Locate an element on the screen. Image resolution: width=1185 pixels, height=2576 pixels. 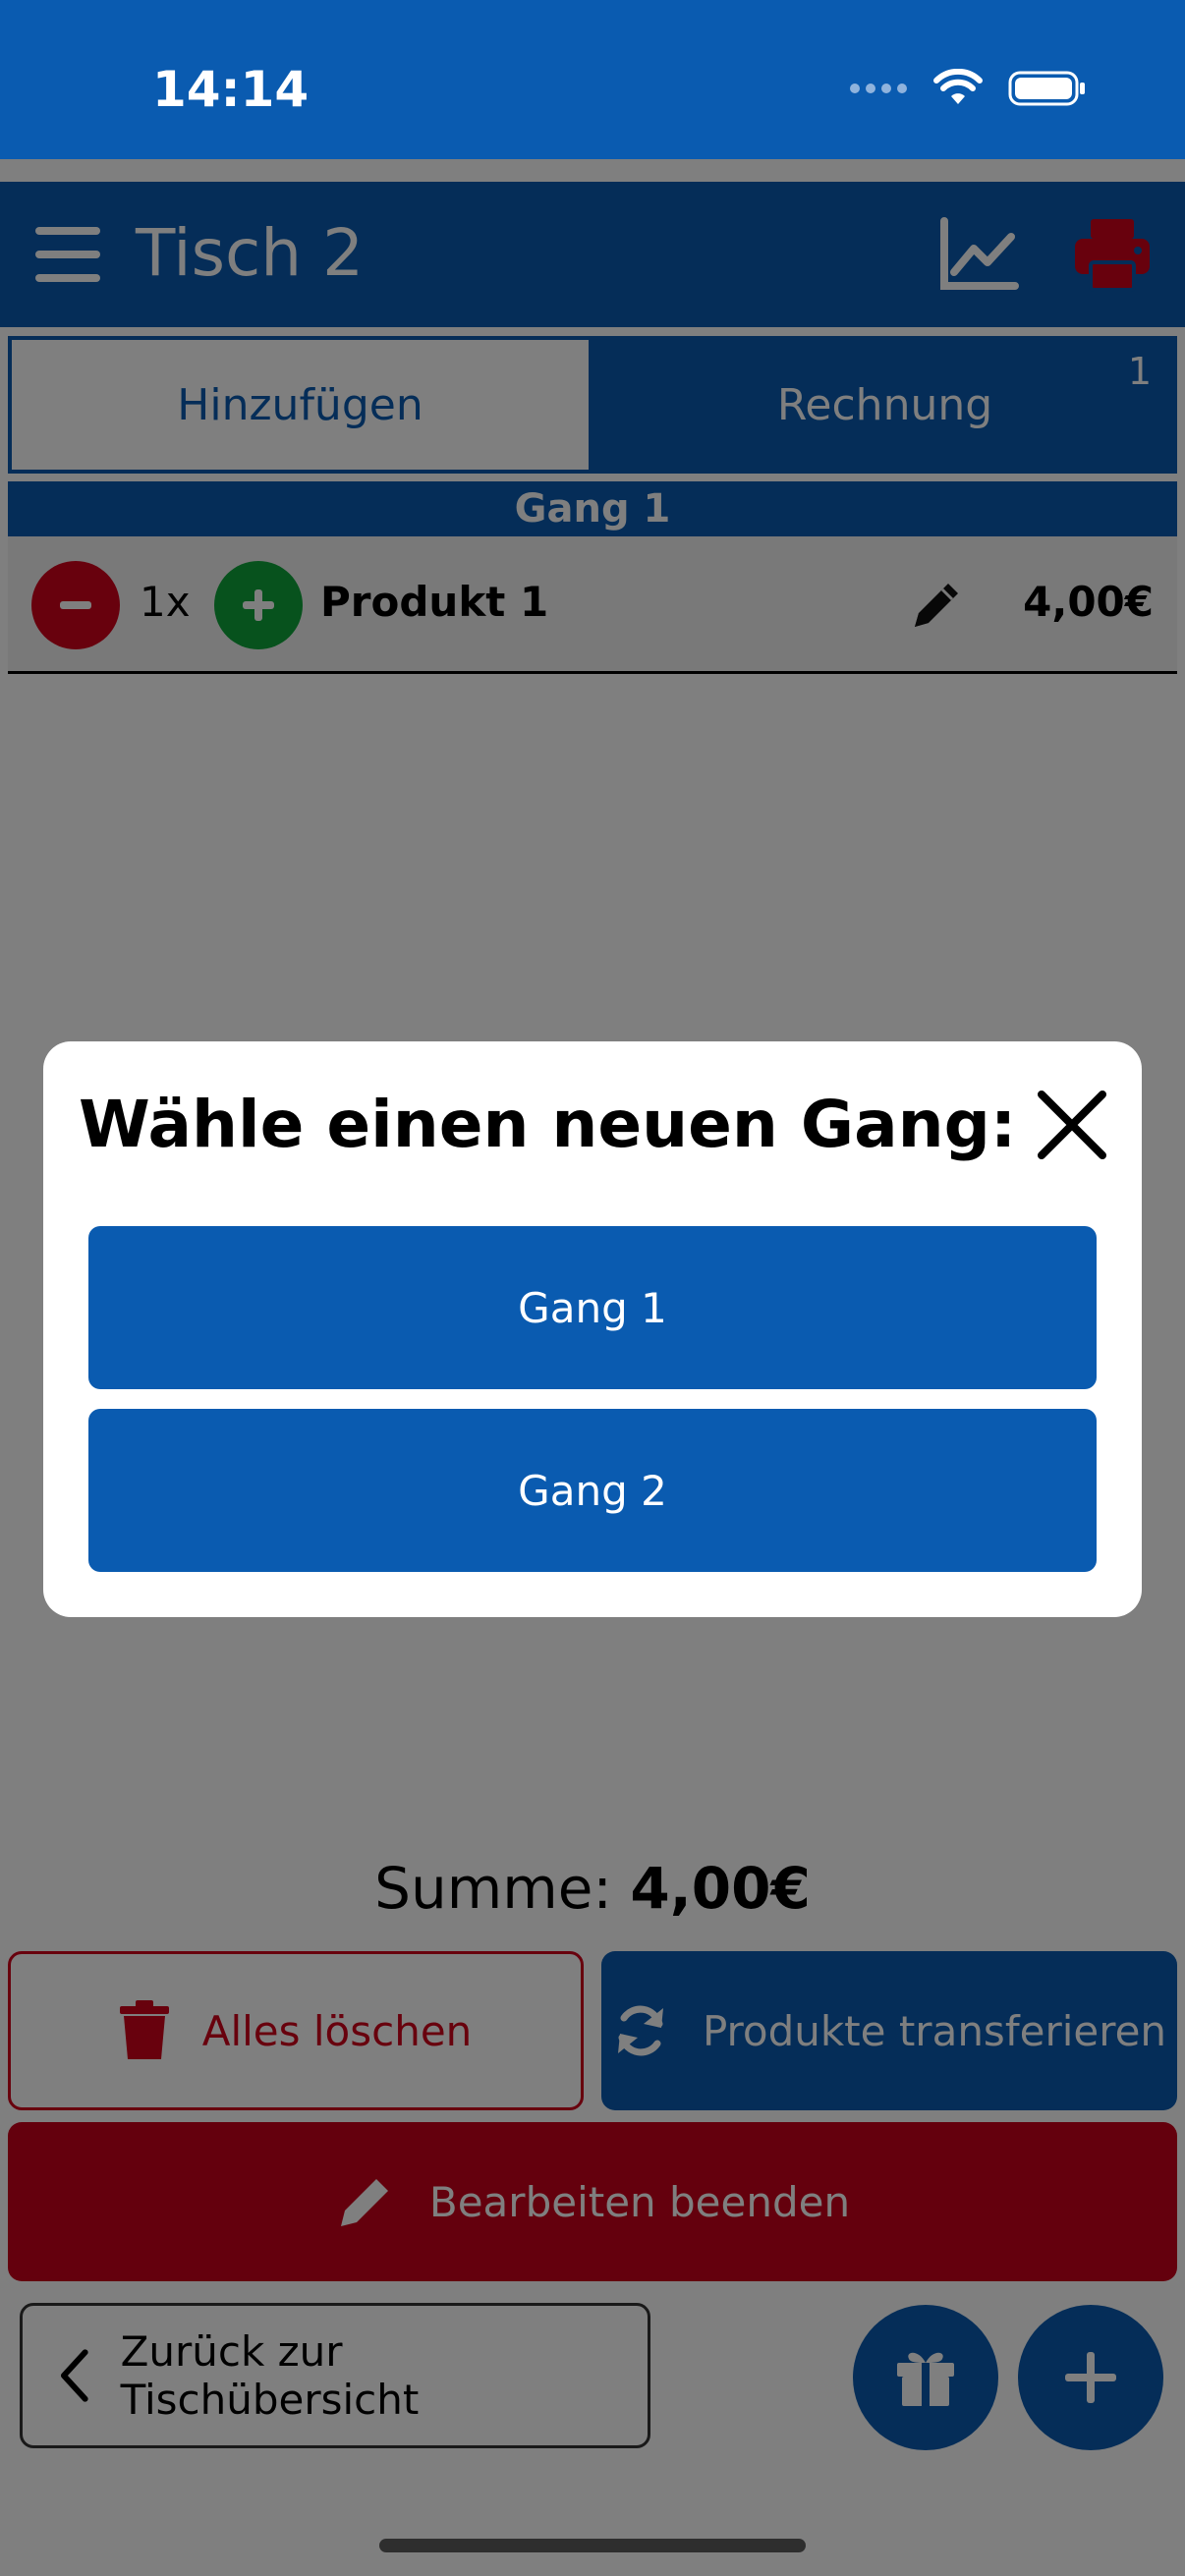
close-icon is located at coordinates (1072, 1125).